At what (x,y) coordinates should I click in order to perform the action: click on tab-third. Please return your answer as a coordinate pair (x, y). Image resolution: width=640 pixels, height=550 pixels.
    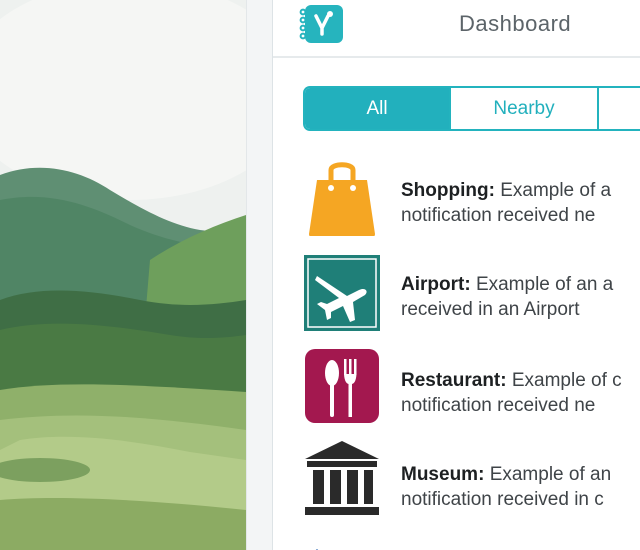
    Looking at the image, I should click on (619, 108).